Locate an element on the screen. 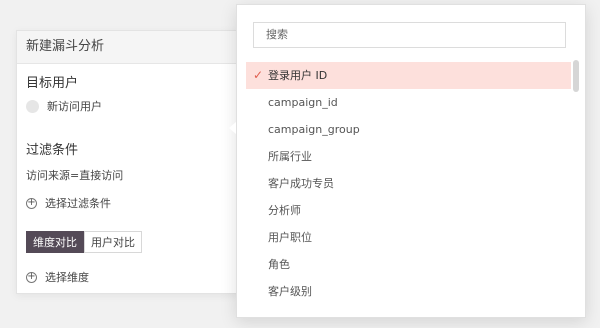  tab-dimension-compare: 维度对比 is located at coordinates (55, 242).